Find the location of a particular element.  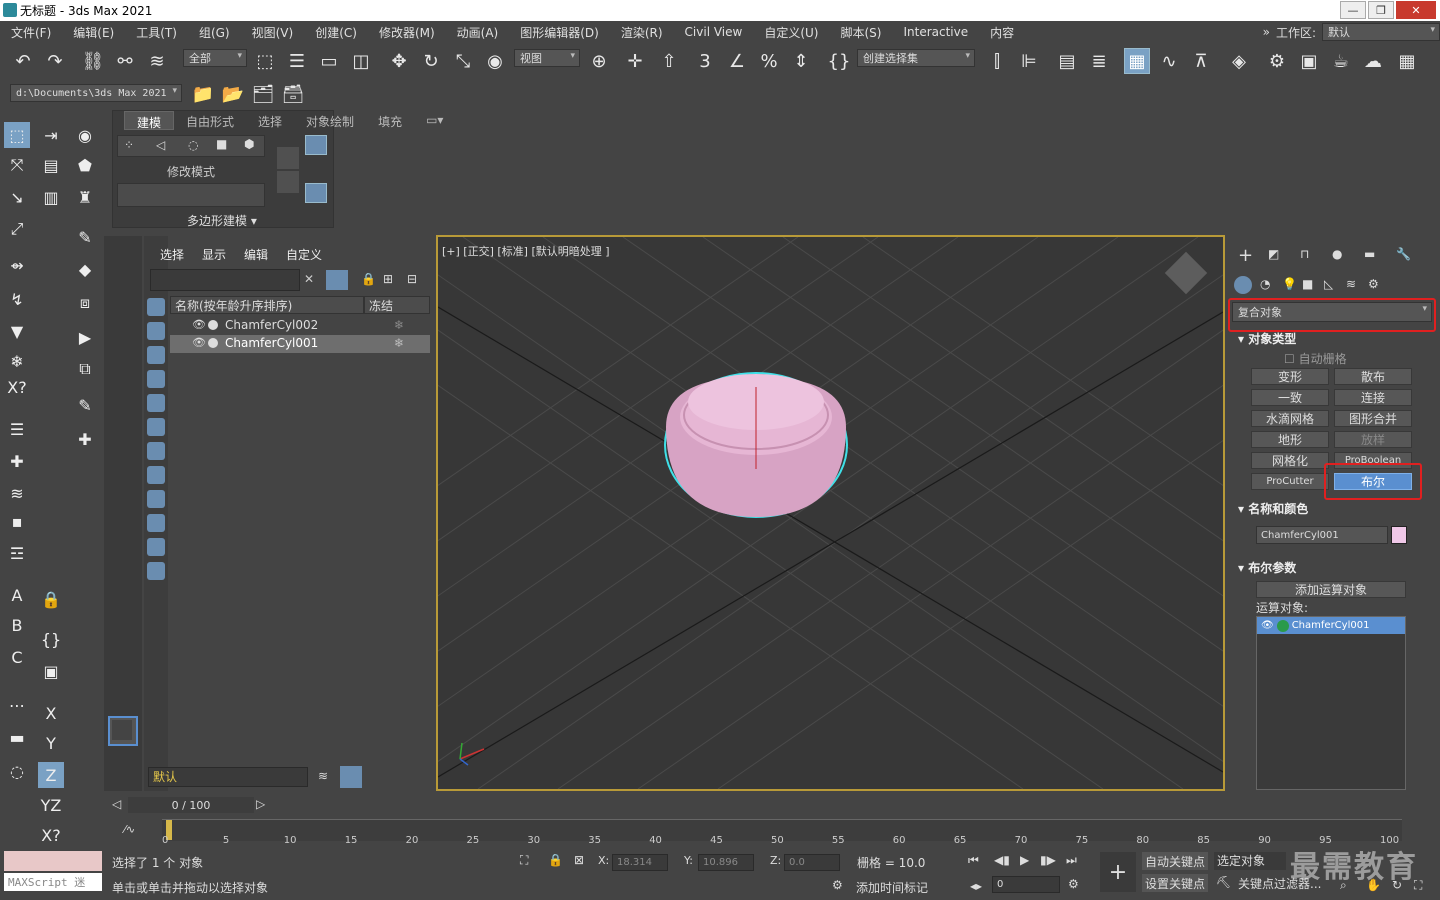

operand-list: 👁 ChamferCyl001 is located at coordinates (1331, 703).